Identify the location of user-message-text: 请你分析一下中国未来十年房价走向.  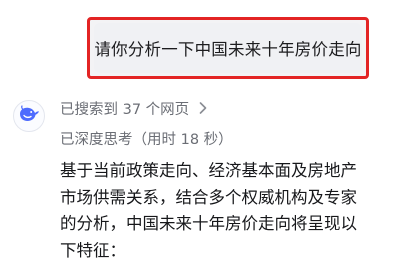
(228, 49).